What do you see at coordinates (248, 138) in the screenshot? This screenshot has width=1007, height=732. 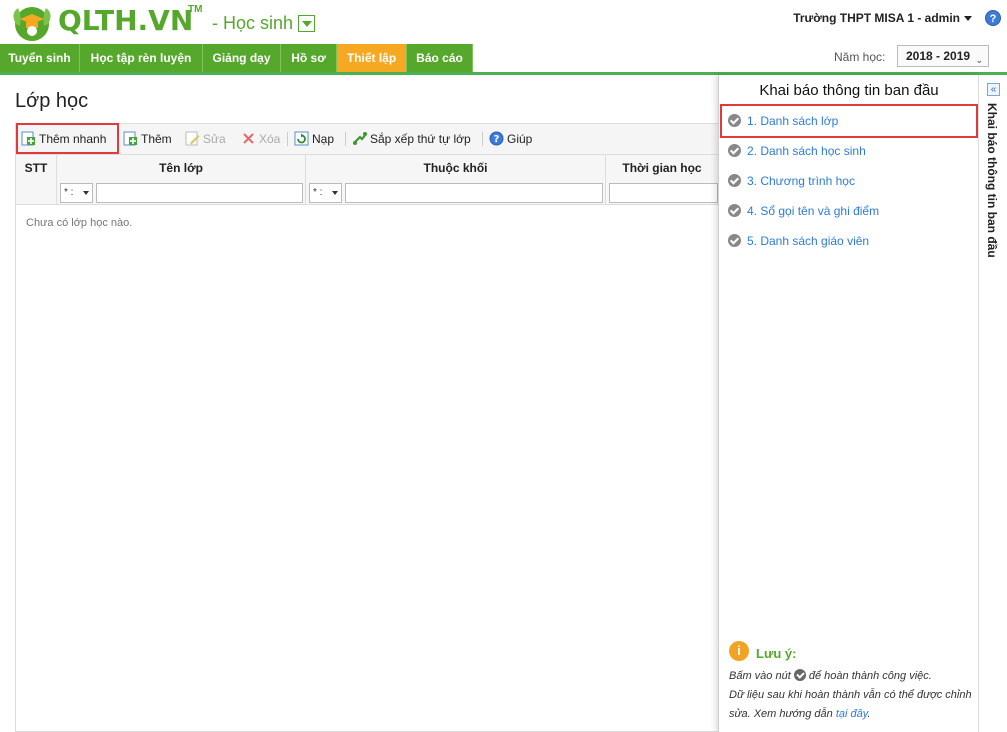 I see `delete-icon` at bounding box center [248, 138].